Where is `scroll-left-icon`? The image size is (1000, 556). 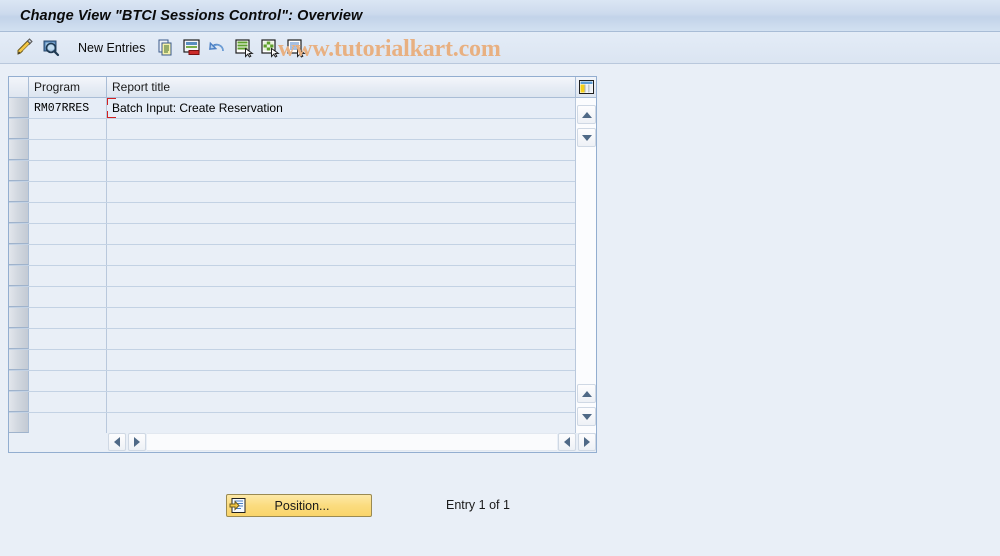 scroll-left-icon is located at coordinates (117, 442).